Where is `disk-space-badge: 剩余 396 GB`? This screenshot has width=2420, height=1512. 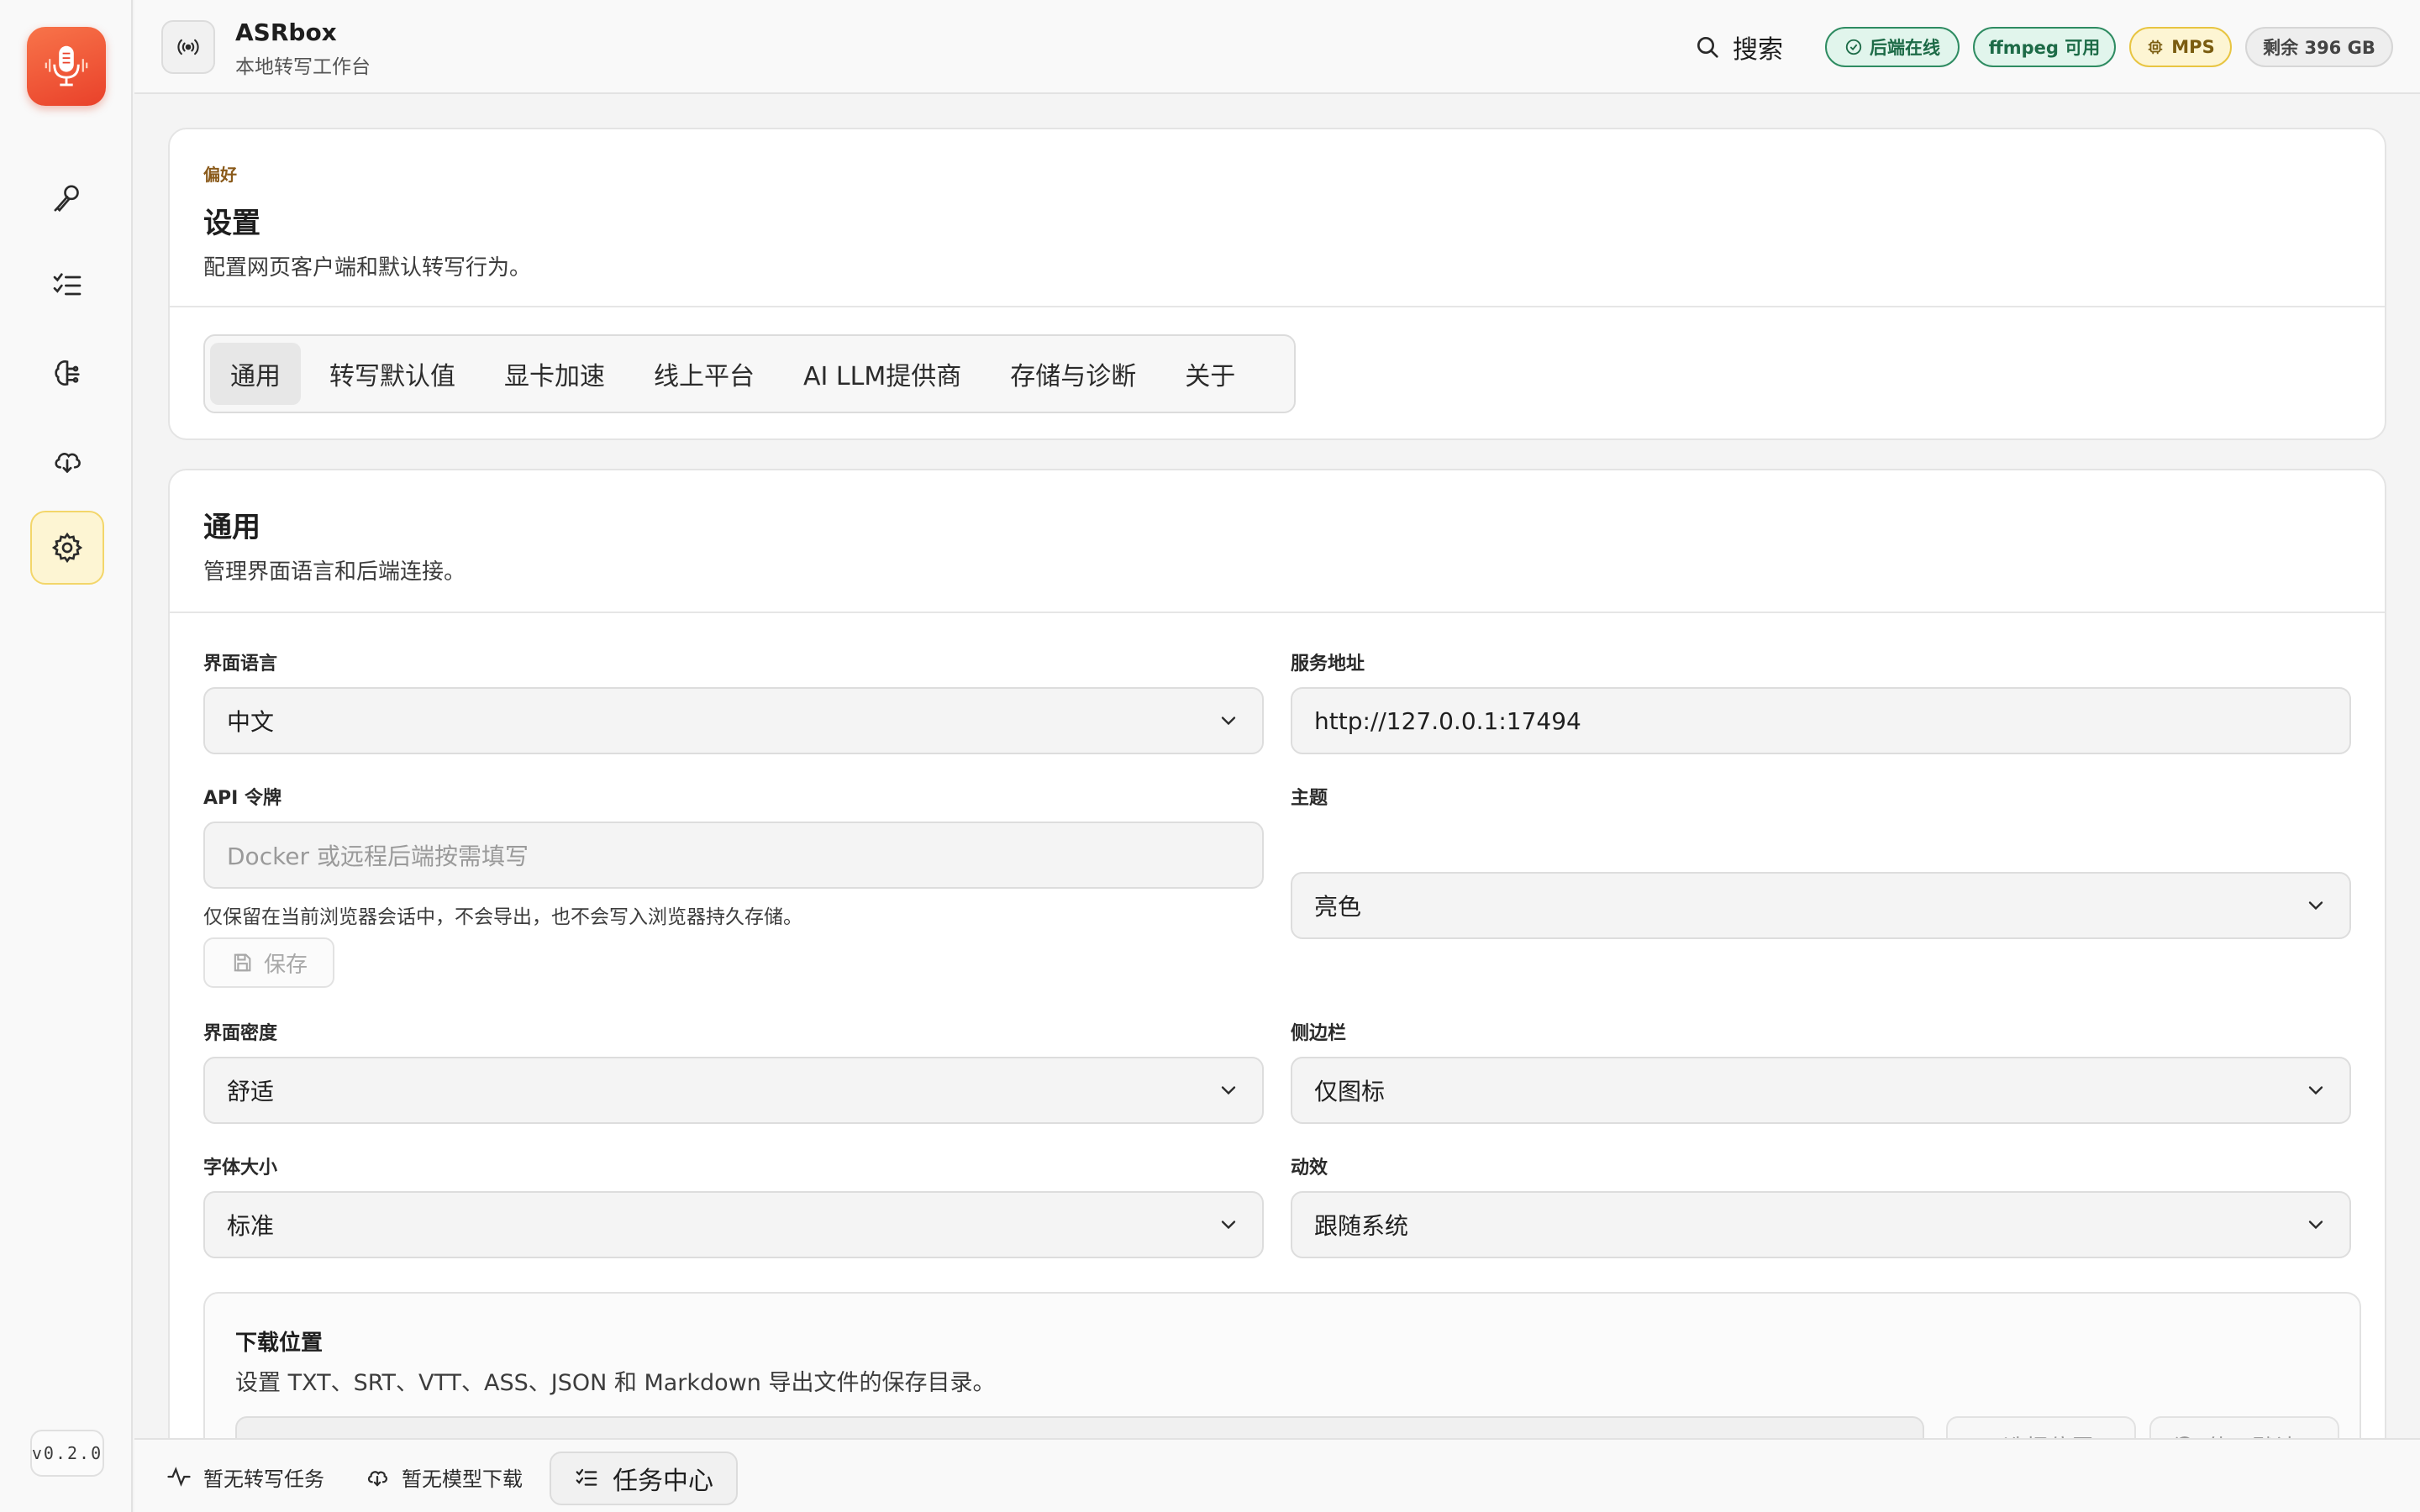
disk-space-badge: 剩余 396 GB is located at coordinates (2319, 47).